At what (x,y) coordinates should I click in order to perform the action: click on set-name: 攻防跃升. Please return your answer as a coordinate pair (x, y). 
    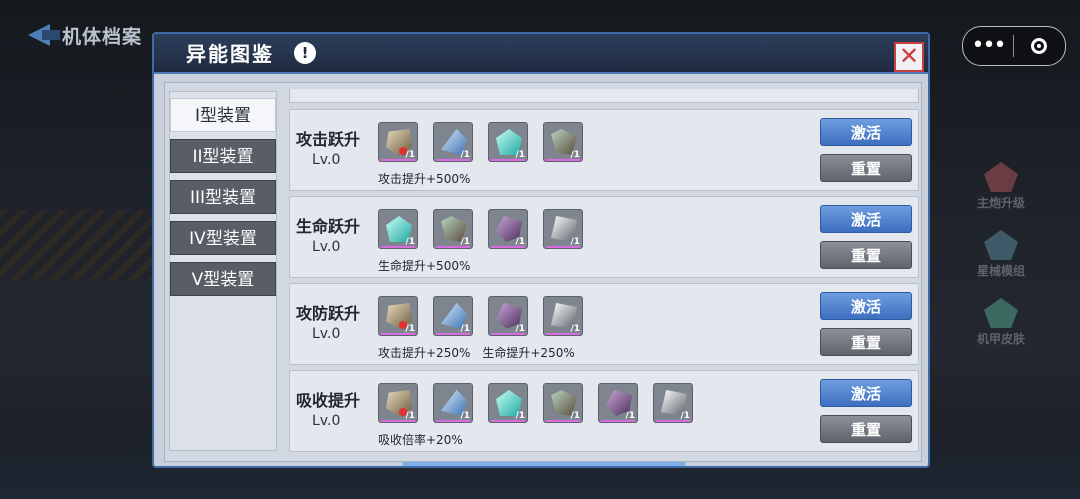
    Looking at the image, I should click on (328, 313).